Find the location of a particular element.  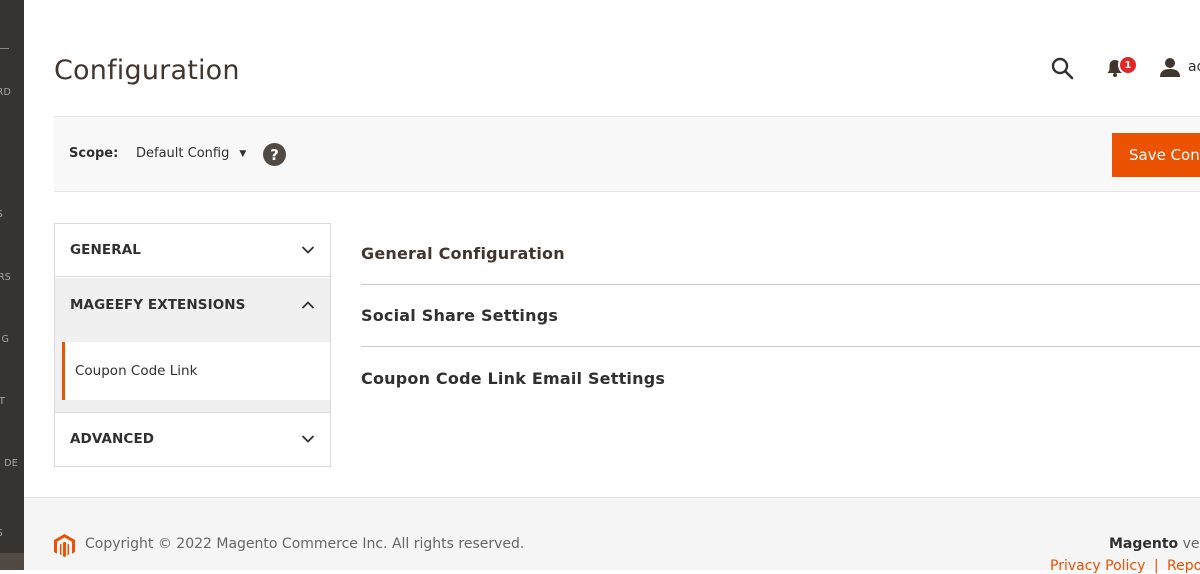

sidebar-item-find-partners: DE is located at coordinates (11, 463).